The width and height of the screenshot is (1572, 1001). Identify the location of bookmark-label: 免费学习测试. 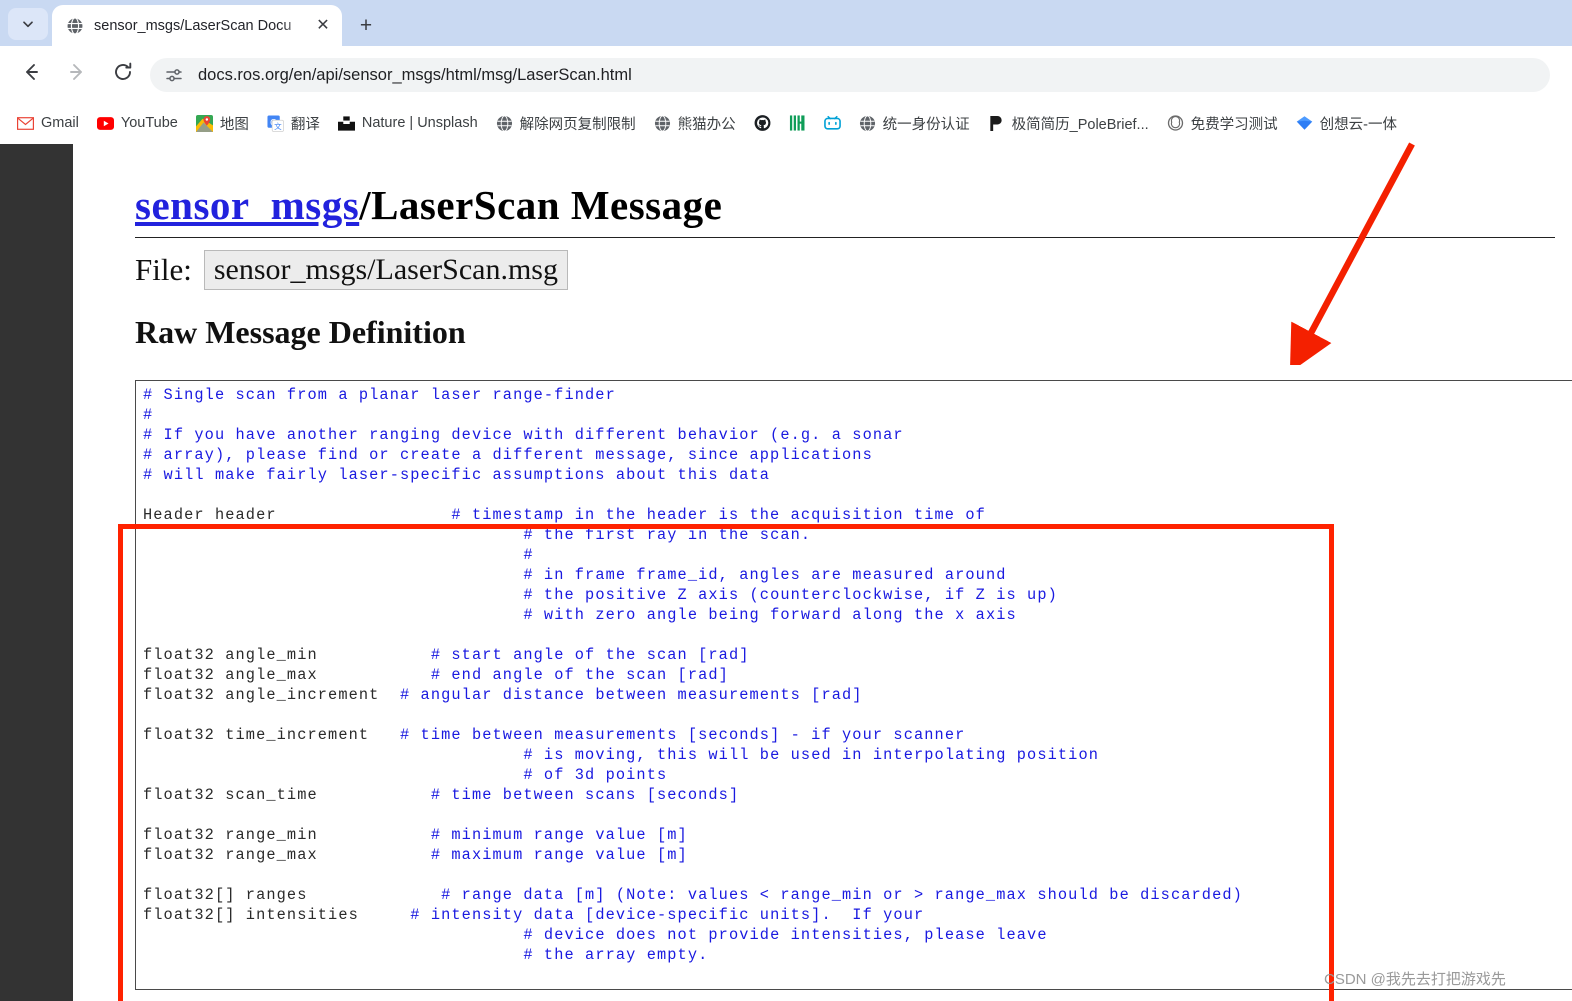
(1234, 124).